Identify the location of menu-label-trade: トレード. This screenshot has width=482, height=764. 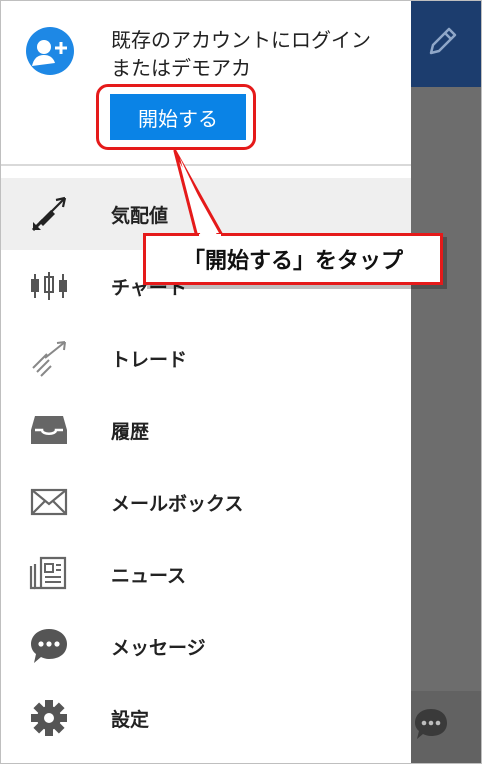
(149, 359).